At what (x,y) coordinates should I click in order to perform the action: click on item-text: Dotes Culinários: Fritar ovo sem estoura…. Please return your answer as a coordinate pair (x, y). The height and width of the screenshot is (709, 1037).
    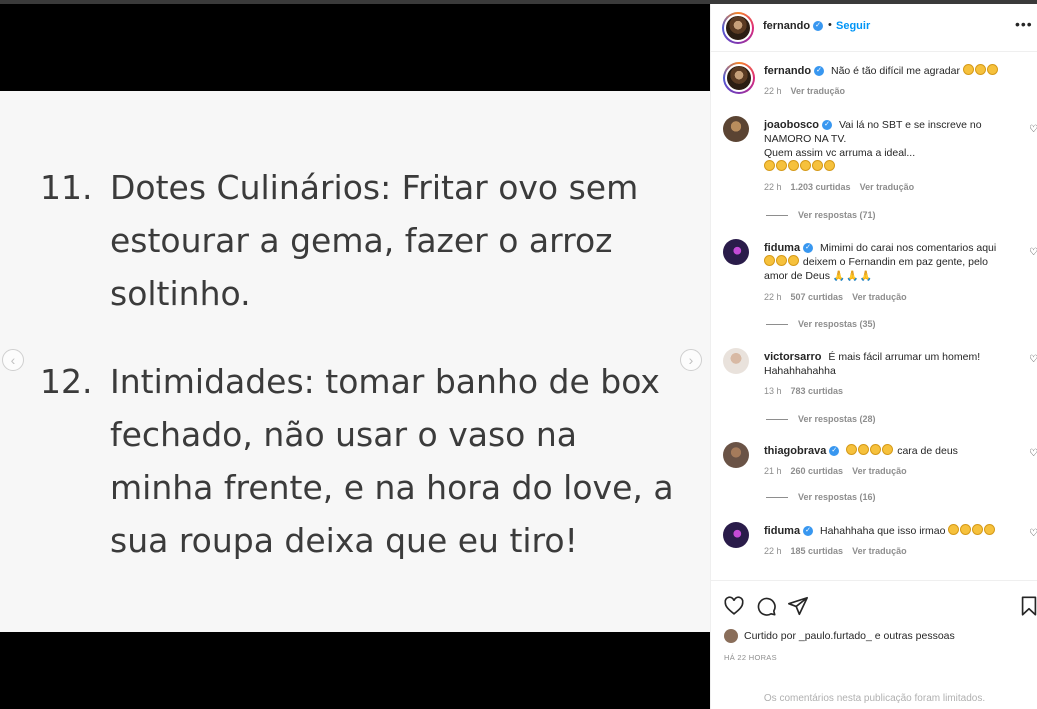
    Looking at the image, I should click on (374, 240).